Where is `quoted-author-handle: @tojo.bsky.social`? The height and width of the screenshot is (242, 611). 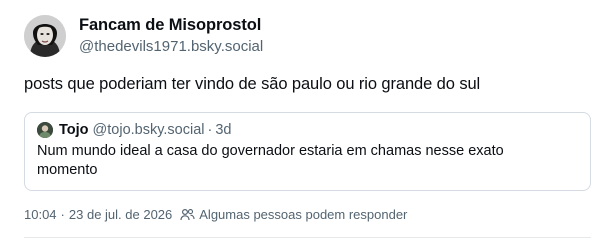 quoted-author-handle: @tojo.bsky.social is located at coordinates (149, 130).